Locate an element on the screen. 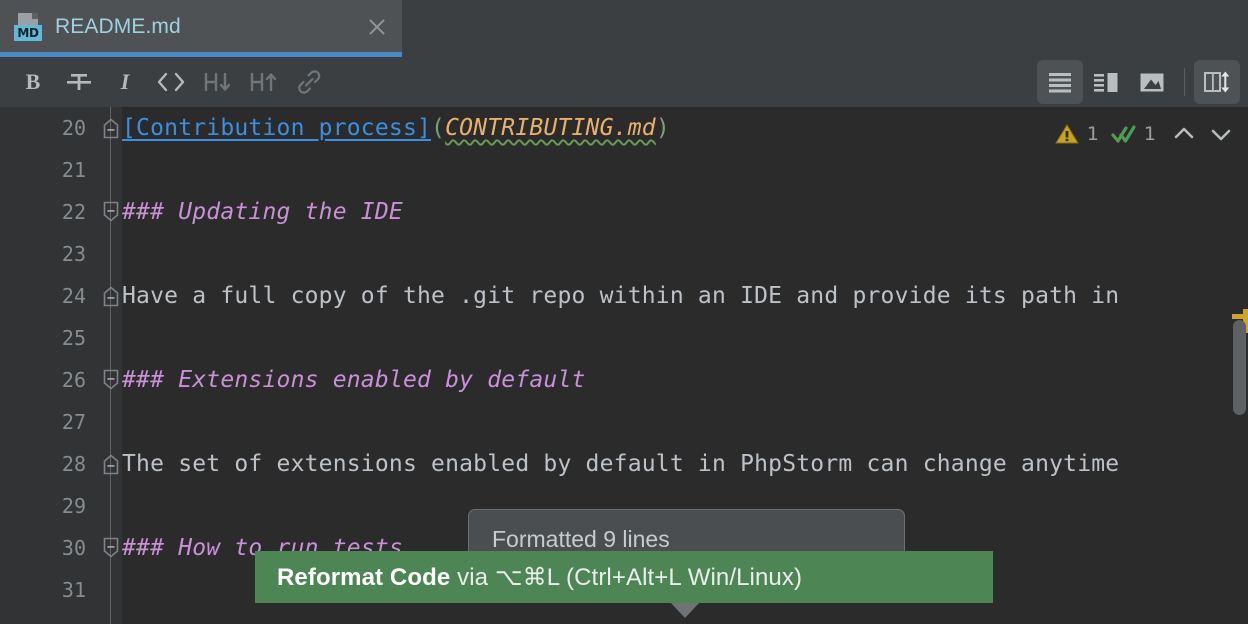  code-line: ### Extensions enabled by default is located at coordinates (354, 380).